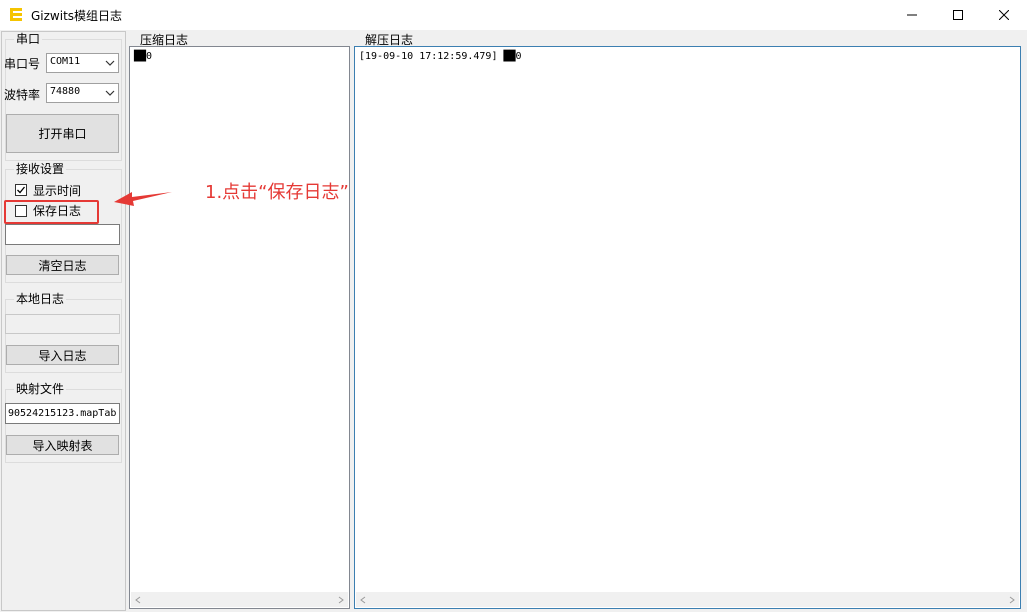 Image resolution: width=1027 pixels, height=612 pixels. Describe the element at coordinates (62, 234) in the screenshot. I see `save-log-path-input` at that location.